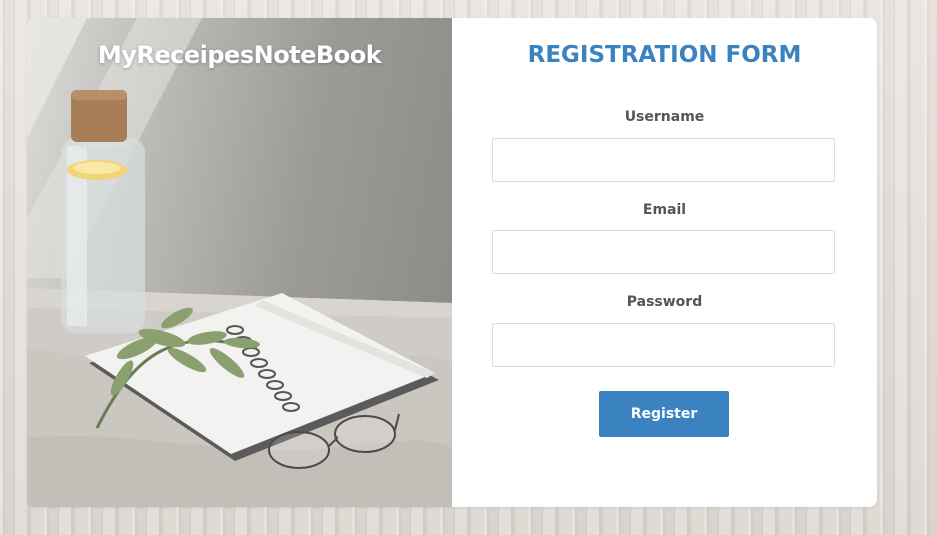 This screenshot has height=535, width=937. What do you see at coordinates (664, 414) in the screenshot?
I see `register-button: Register` at bounding box center [664, 414].